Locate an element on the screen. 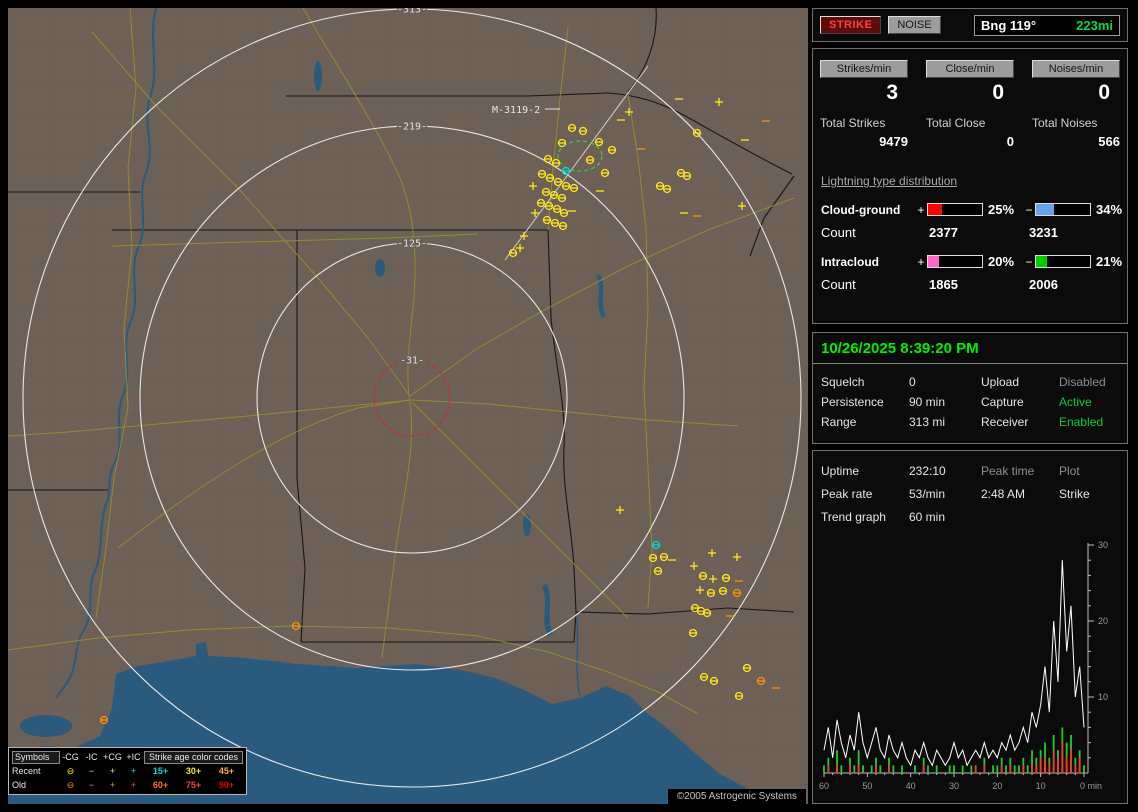  squelch-row: Squelch 0 Upload Disabled is located at coordinates (970, 382).